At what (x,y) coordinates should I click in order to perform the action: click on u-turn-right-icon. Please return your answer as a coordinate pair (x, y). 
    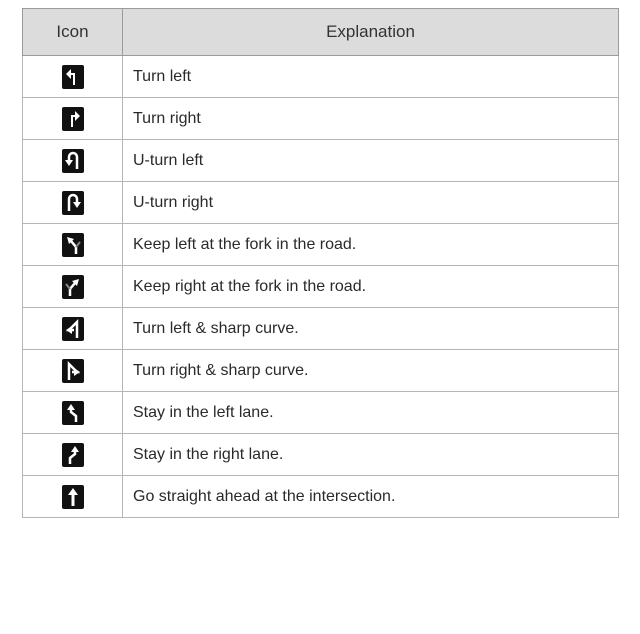
    Looking at the image, I should click on (72, 202).